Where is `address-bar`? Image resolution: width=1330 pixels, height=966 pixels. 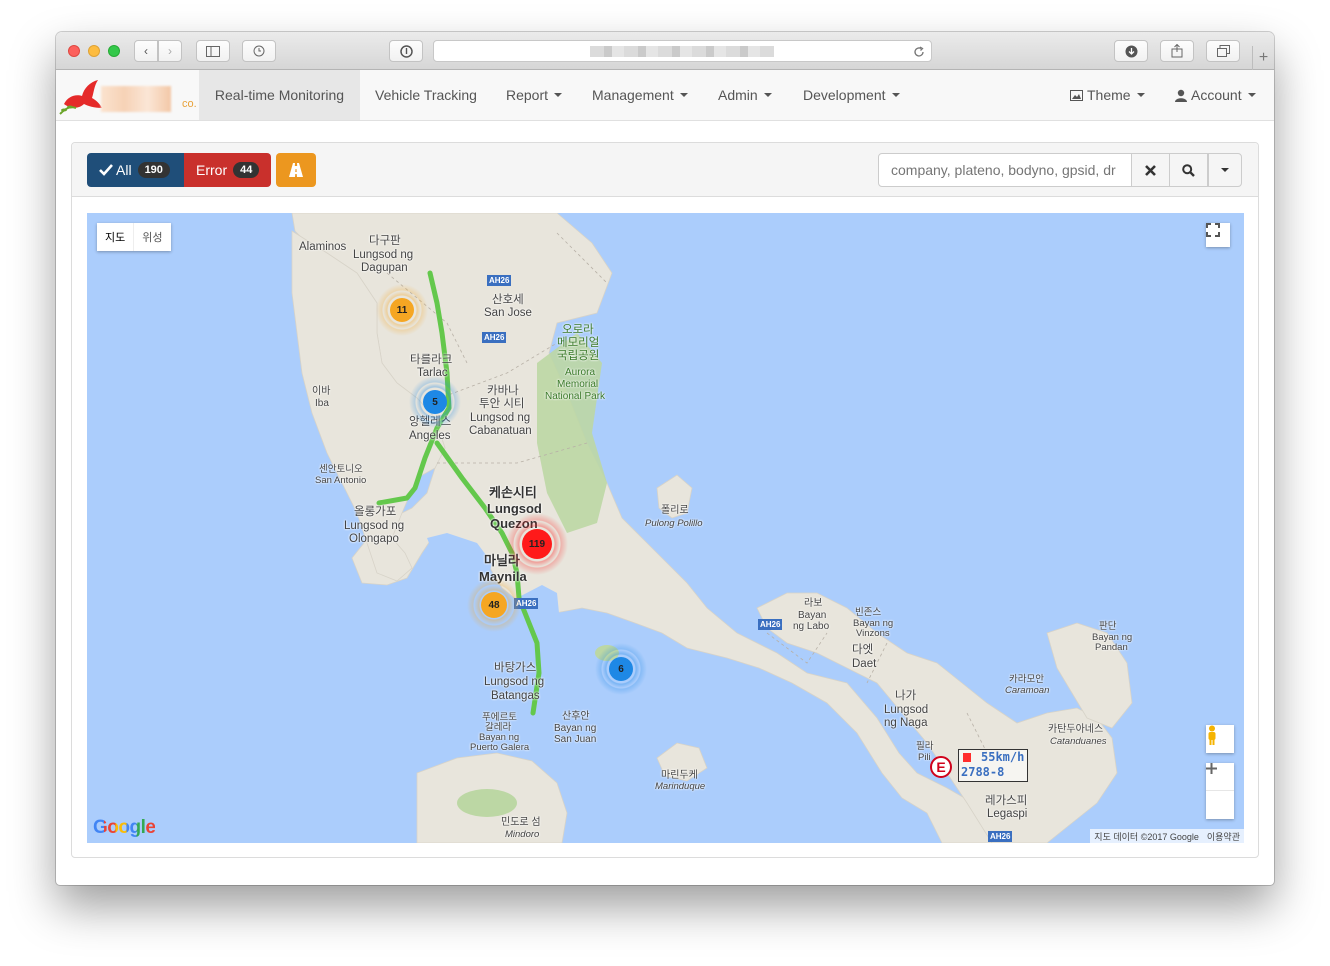 address-bar is located at coordinates (682, 51).